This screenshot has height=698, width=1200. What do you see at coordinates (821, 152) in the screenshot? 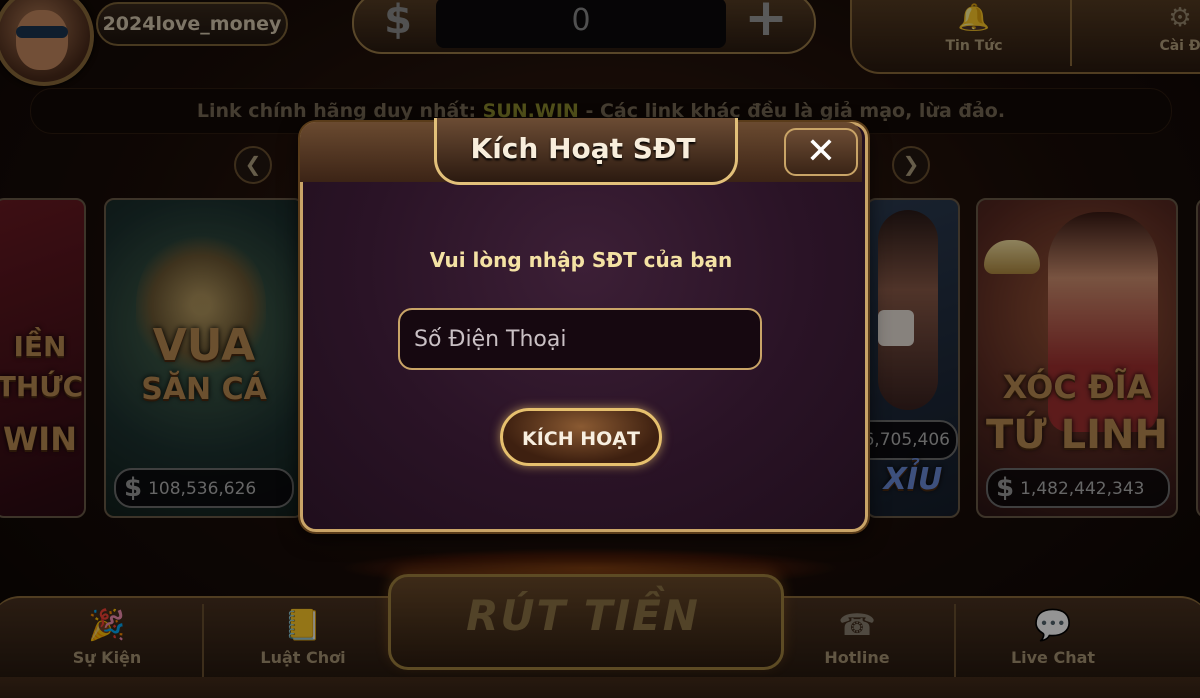
I see `close-button: ✕` at bounding box center [821, 152].